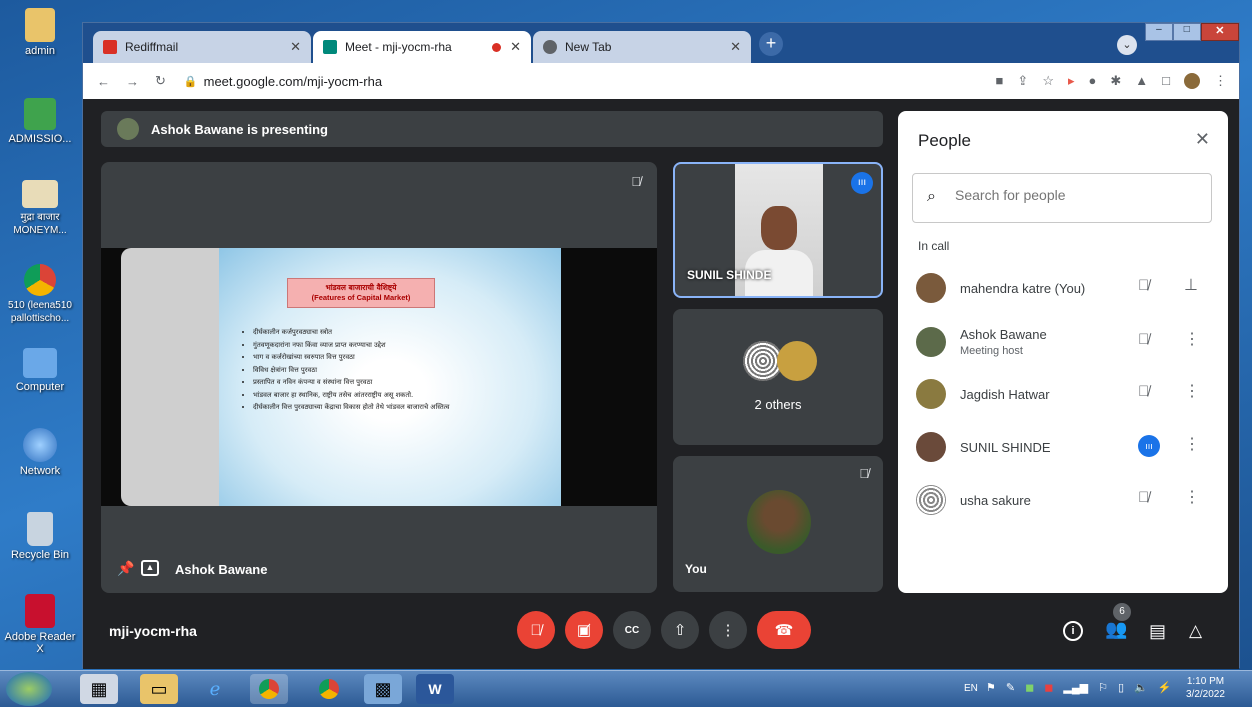  What do you see at coordinates (239, 129) in the screenshot?
I see `presenting-text: Ashok Bawane is presenting` at bounding box center [239, 129].